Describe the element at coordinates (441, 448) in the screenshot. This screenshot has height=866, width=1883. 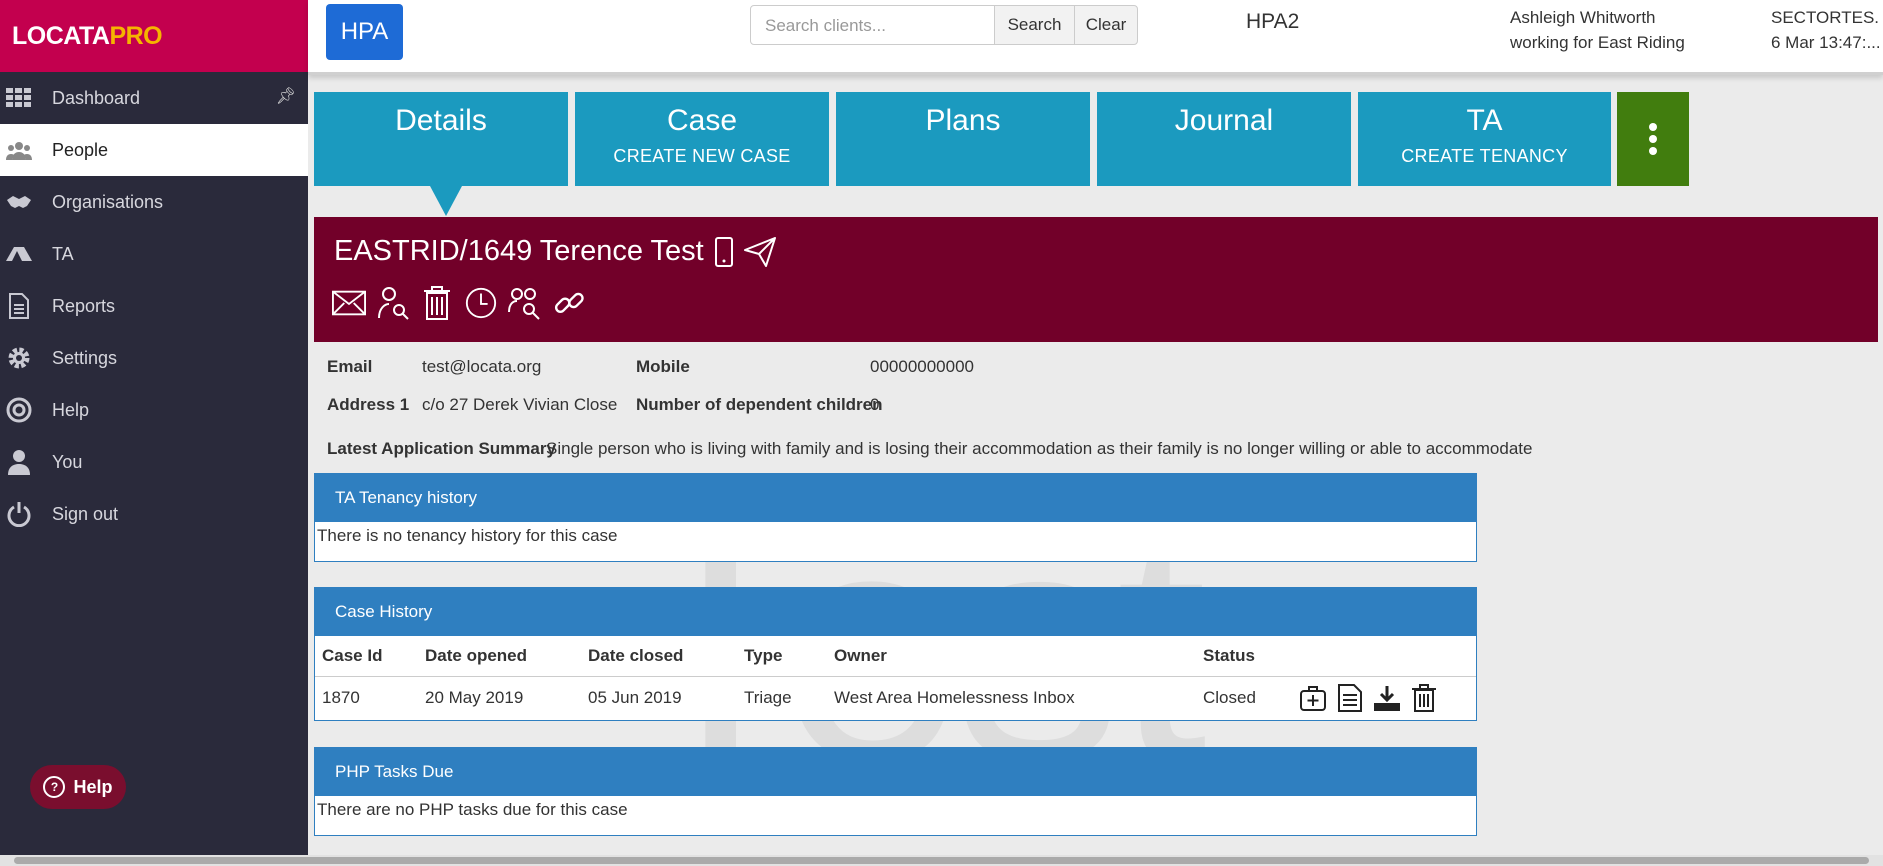
I see `summary-label: Latest Application Summary` at that location.